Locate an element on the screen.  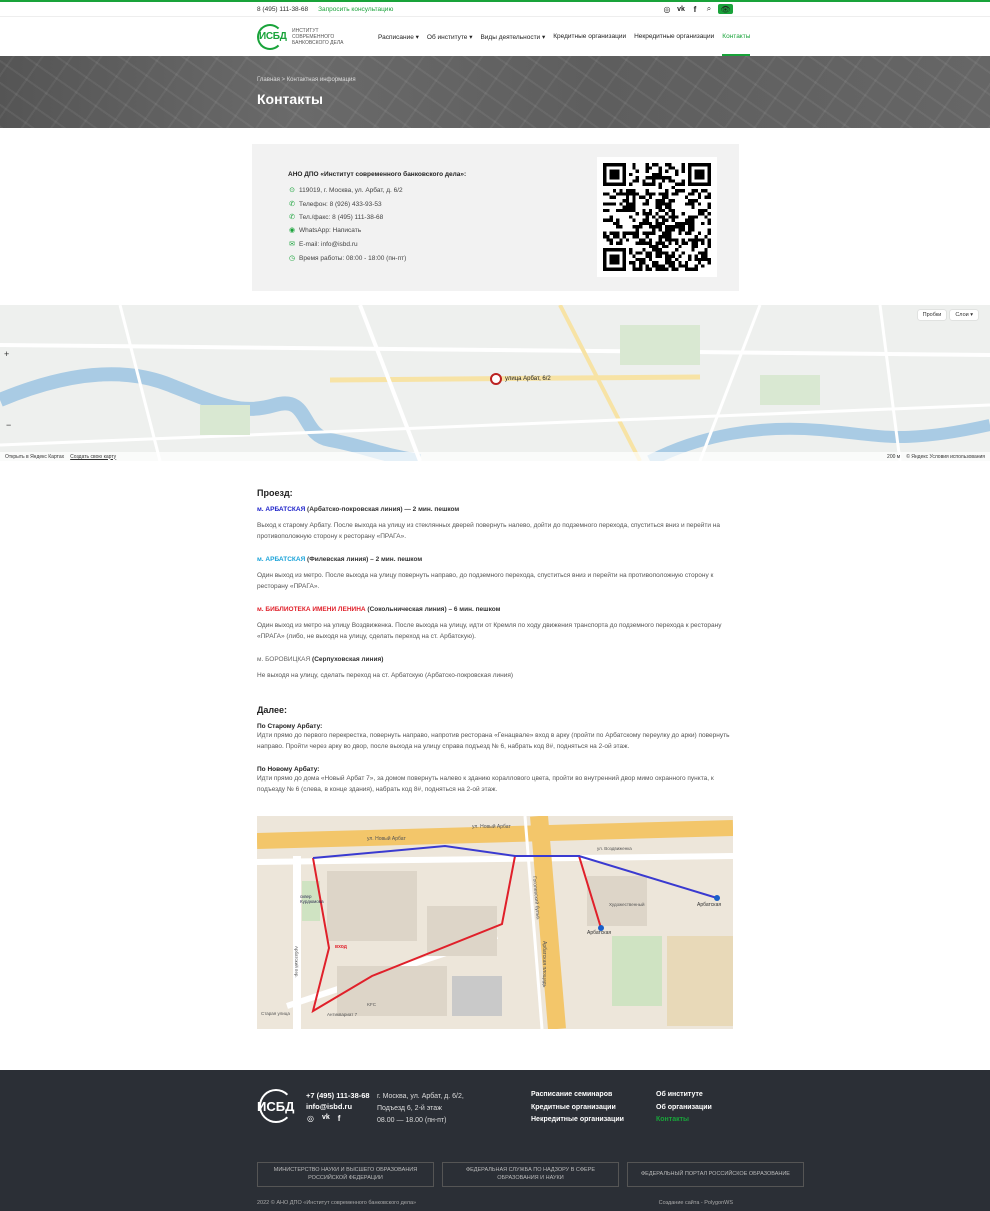
travel-title: Проезд: is located at coordinates (275, 493).